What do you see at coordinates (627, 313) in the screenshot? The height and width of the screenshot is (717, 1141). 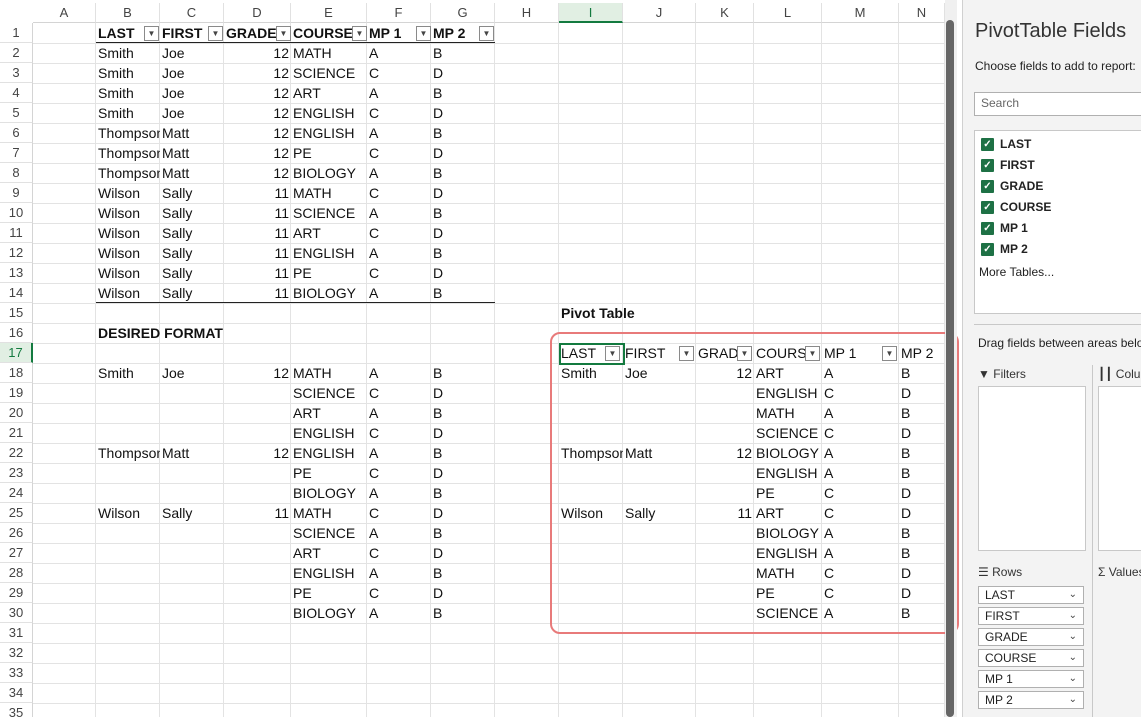 I see `pivot-table-title: Pivot Table` at bounding box center [627, 313].